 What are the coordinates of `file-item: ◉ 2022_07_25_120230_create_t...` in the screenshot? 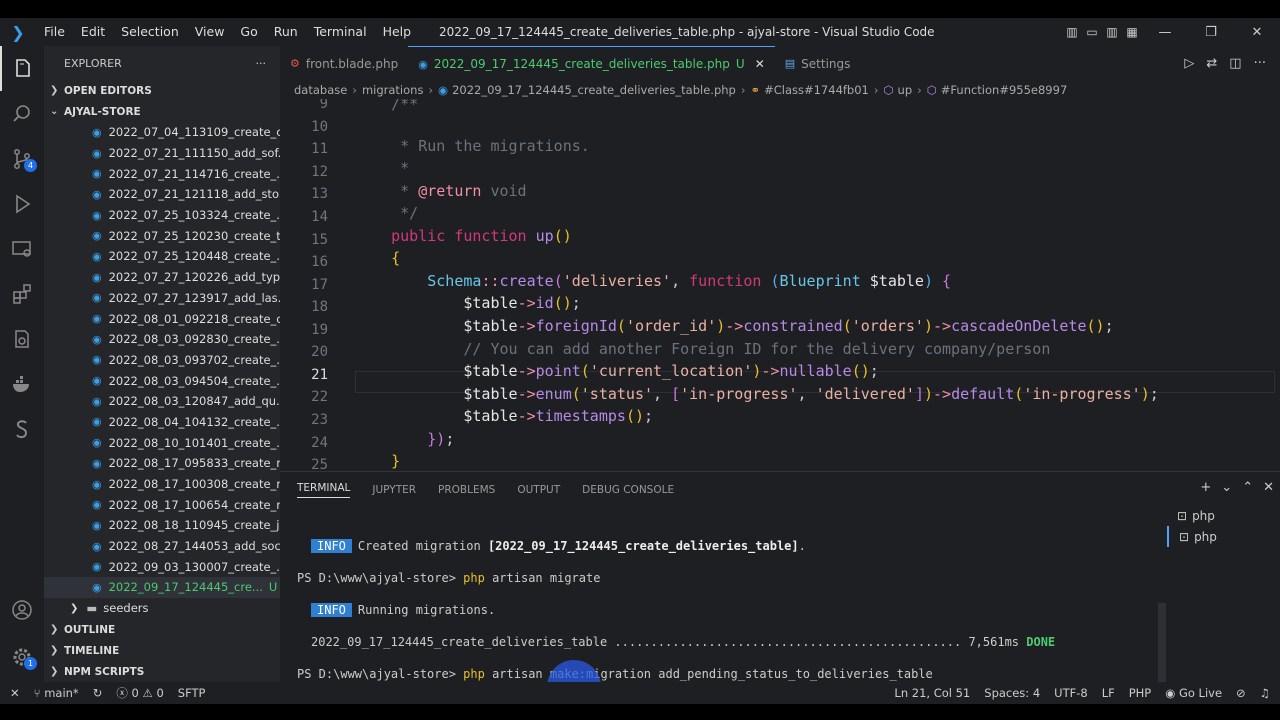 It's located at (162, 235).